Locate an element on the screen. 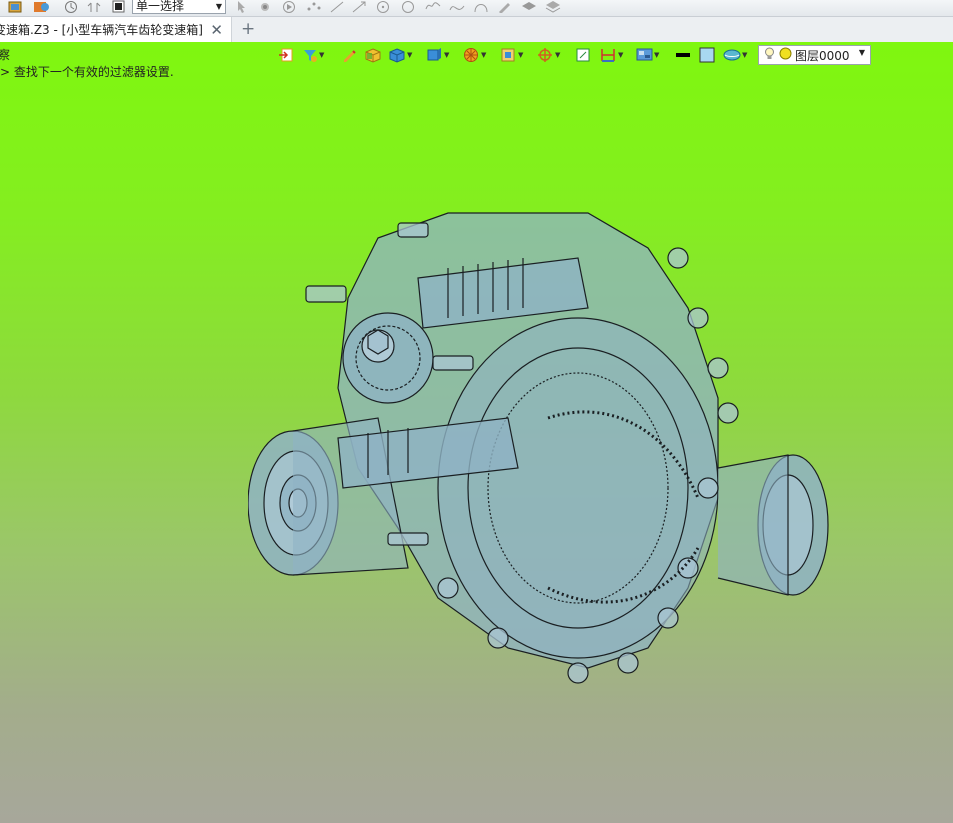 This screenshot has width=953, height=823. layer-stack-icon is located at coordinates (529, 6).